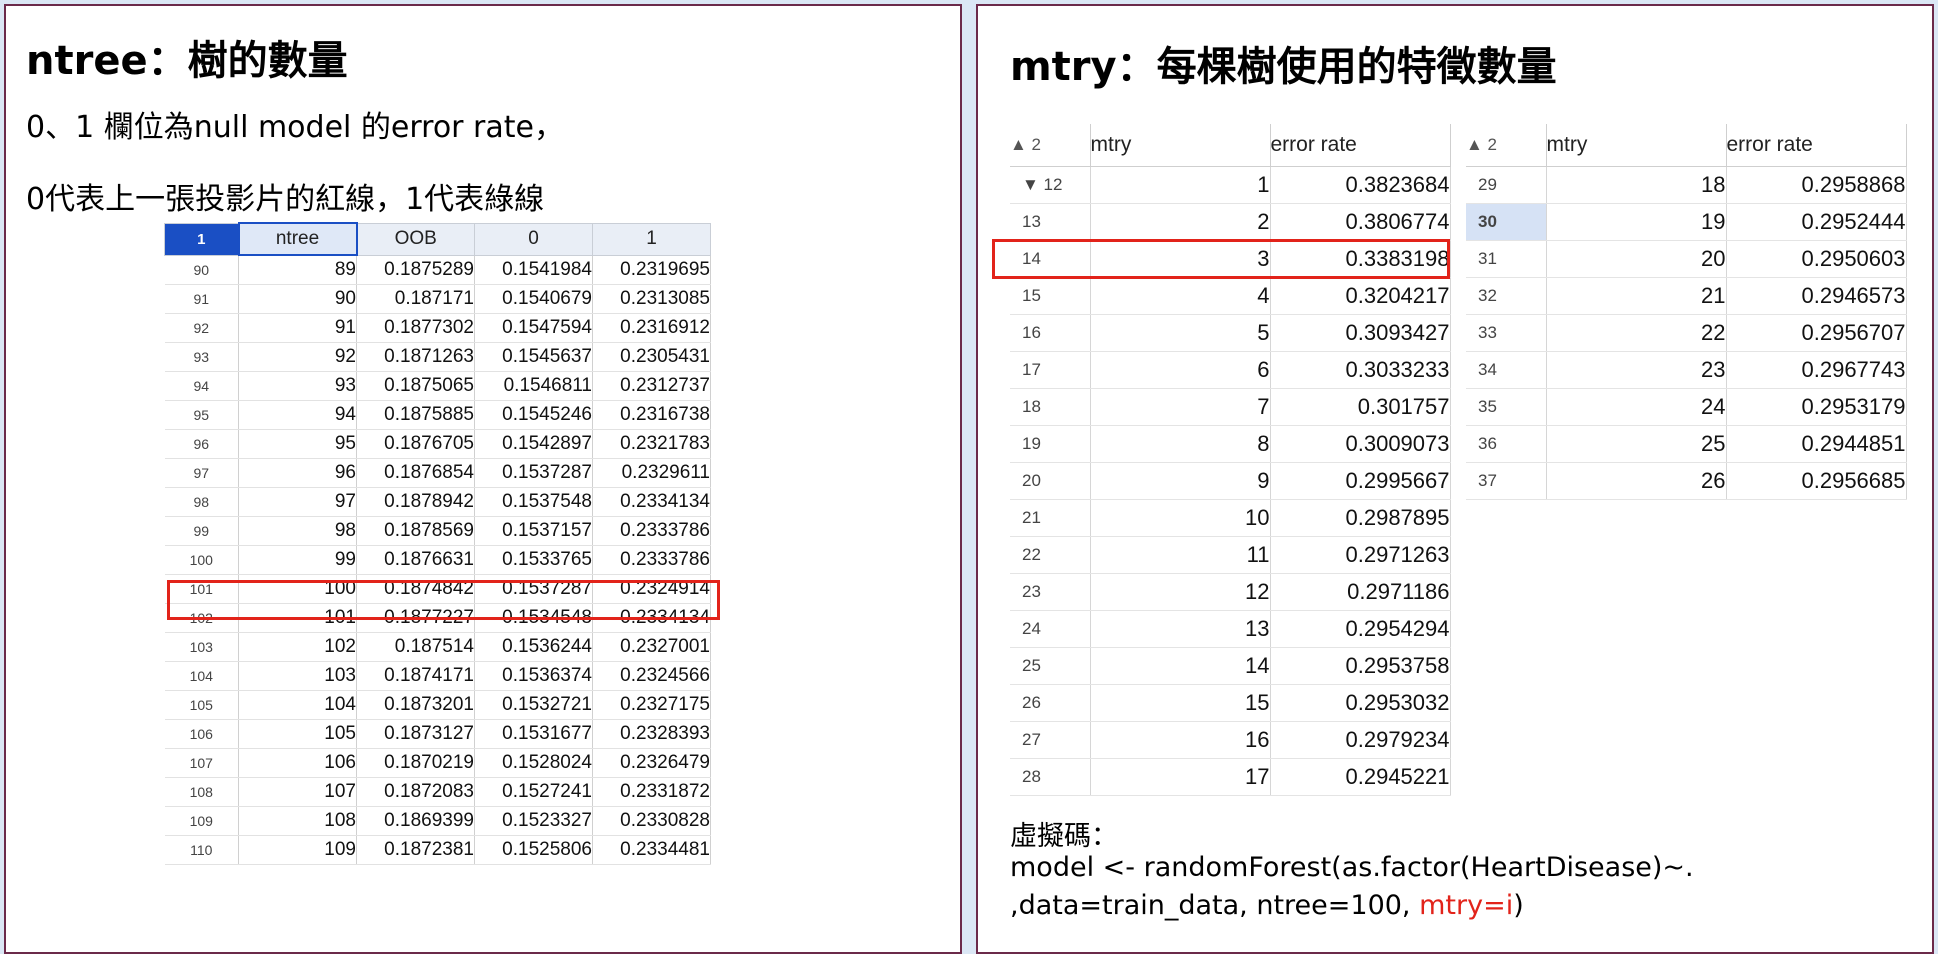  I want to click on row-number: 103, so click(201, 647).